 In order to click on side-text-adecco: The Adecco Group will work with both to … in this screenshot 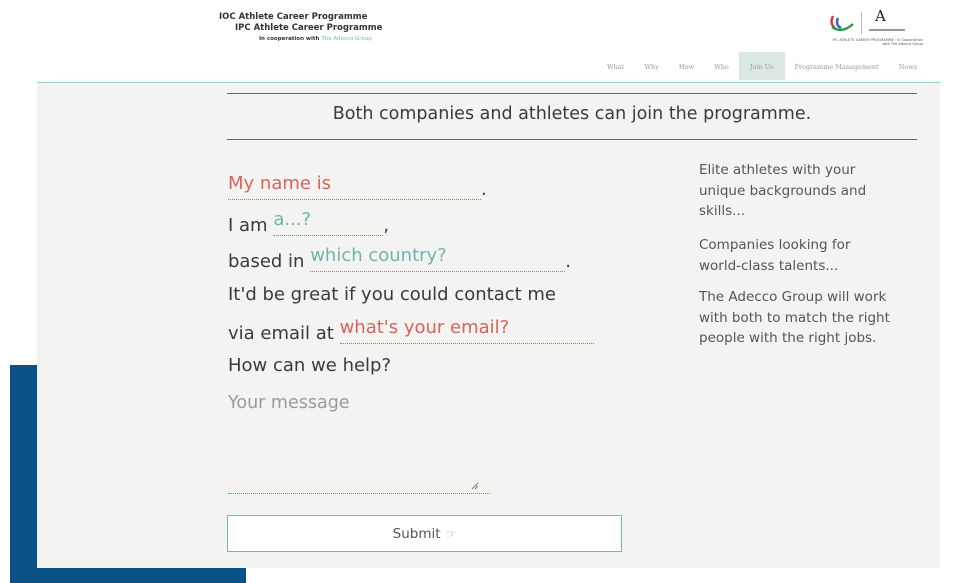, I will do `click(794, 318)`.